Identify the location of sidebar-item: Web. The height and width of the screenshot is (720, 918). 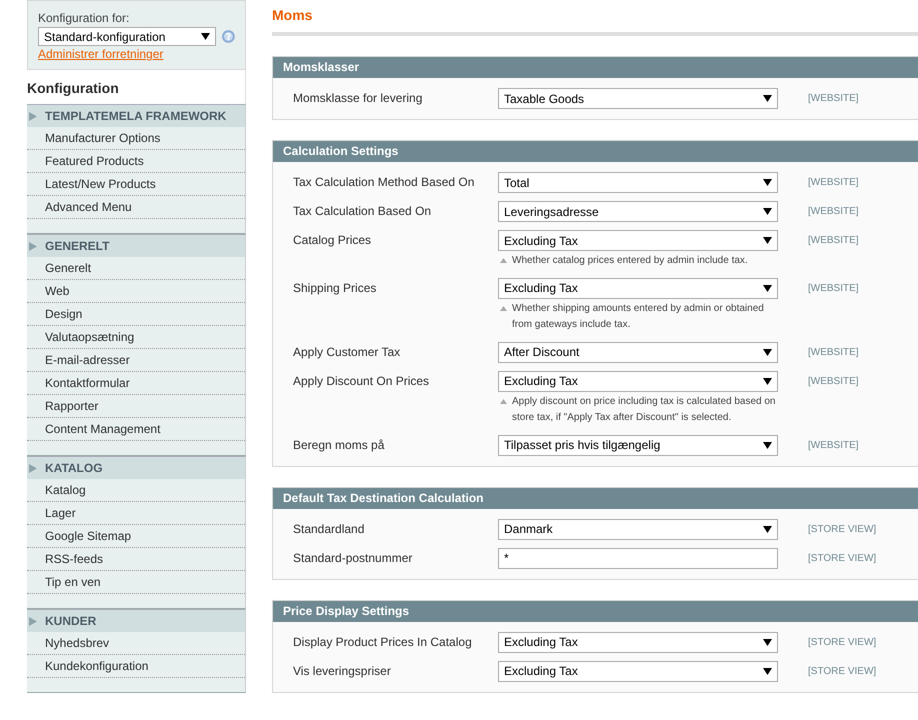
(136, 291).